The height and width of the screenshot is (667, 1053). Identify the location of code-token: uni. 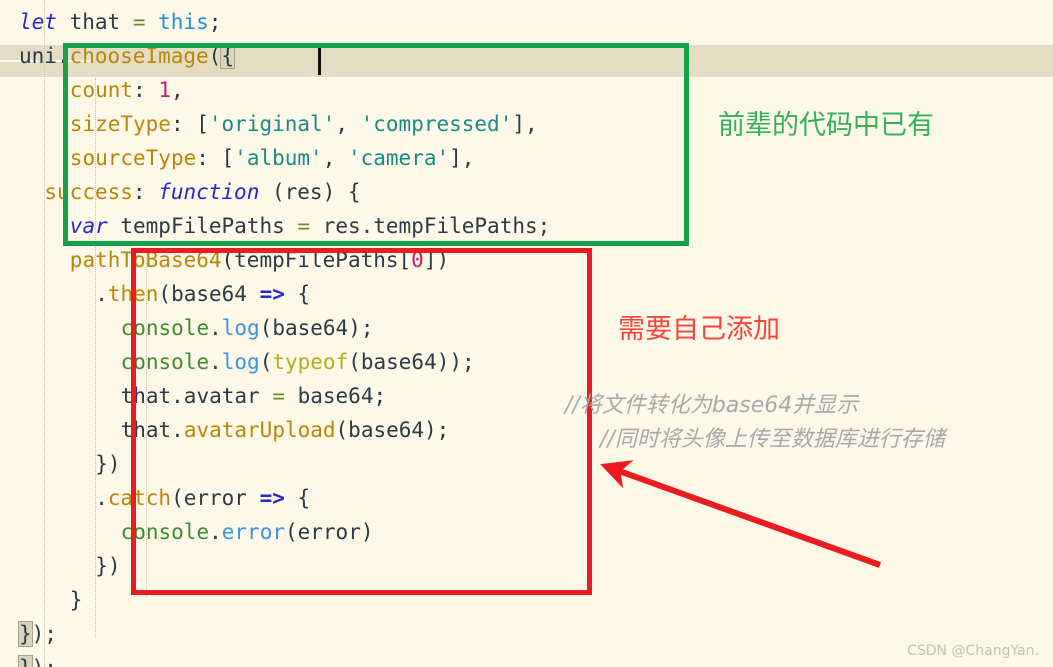
(38, 56).